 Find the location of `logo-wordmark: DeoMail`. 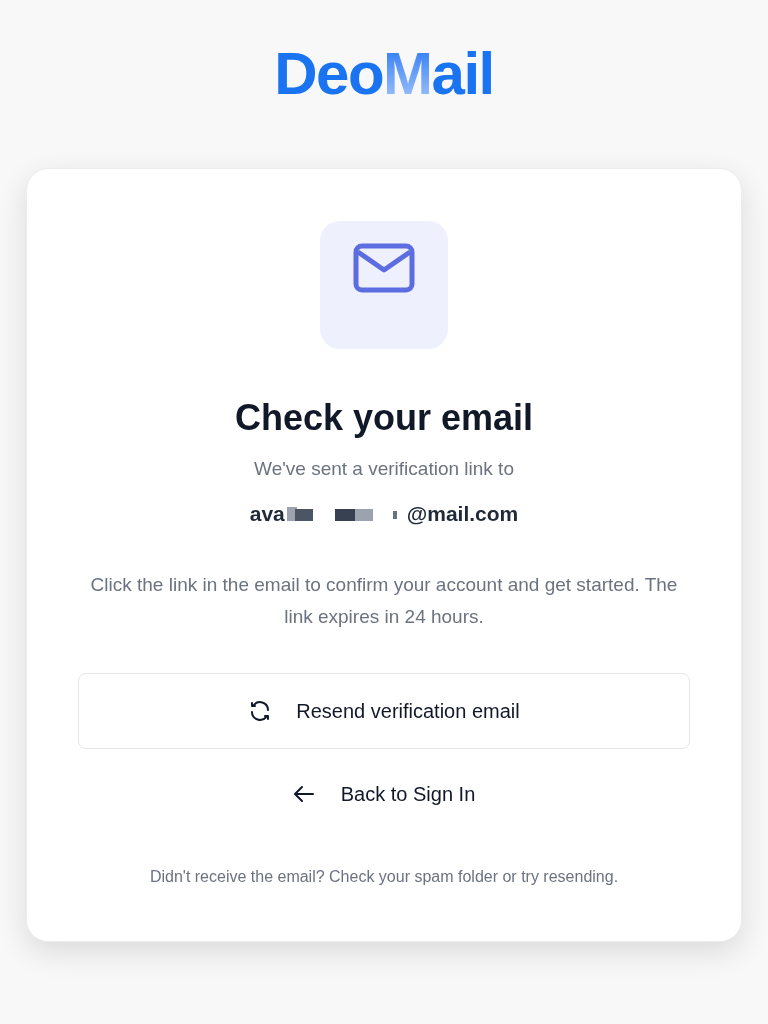

logo-wordmark: DeoMail is located at coordinates (384, 74).